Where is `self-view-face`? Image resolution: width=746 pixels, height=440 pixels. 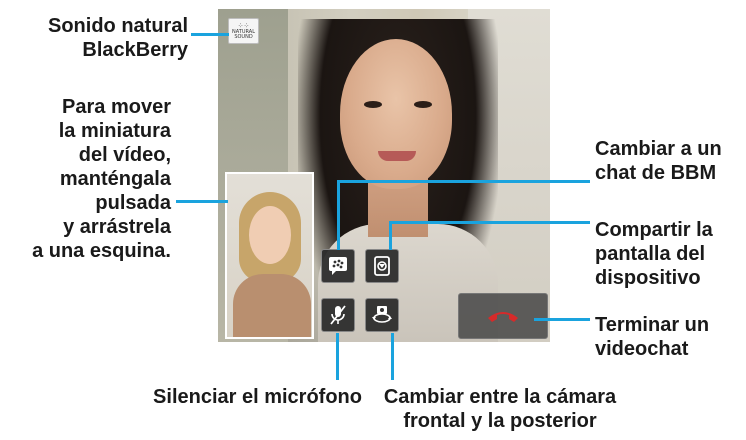 self-view-face is located at coordinates (270, 235).